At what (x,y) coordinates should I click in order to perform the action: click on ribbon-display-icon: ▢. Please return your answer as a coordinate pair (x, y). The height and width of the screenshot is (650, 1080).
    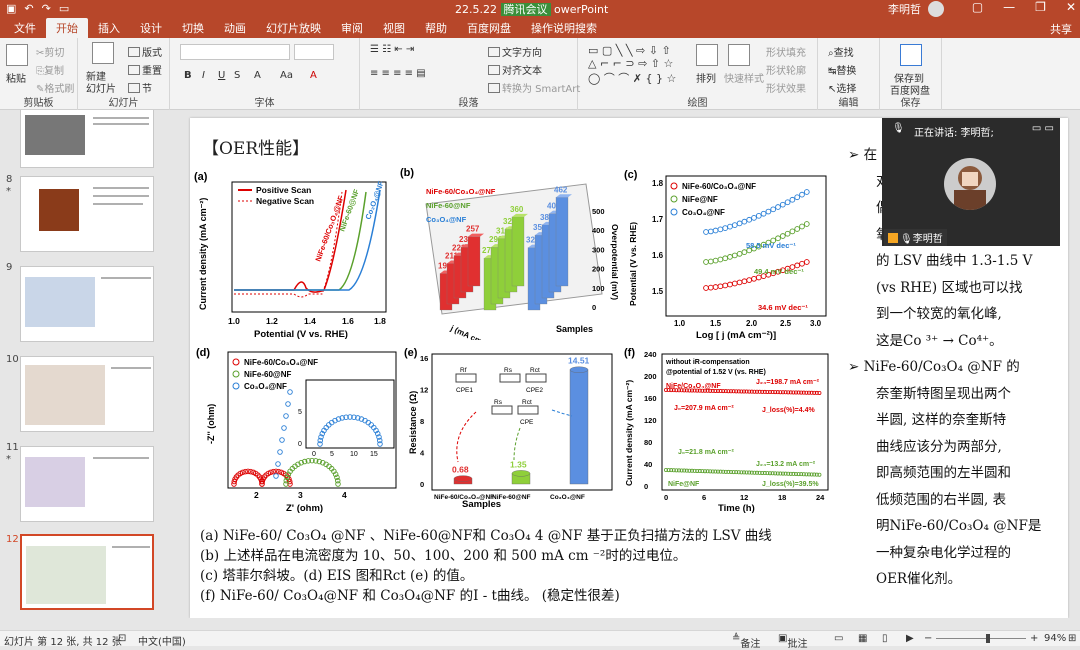
    Looking at the image, I should click on (977, 7).